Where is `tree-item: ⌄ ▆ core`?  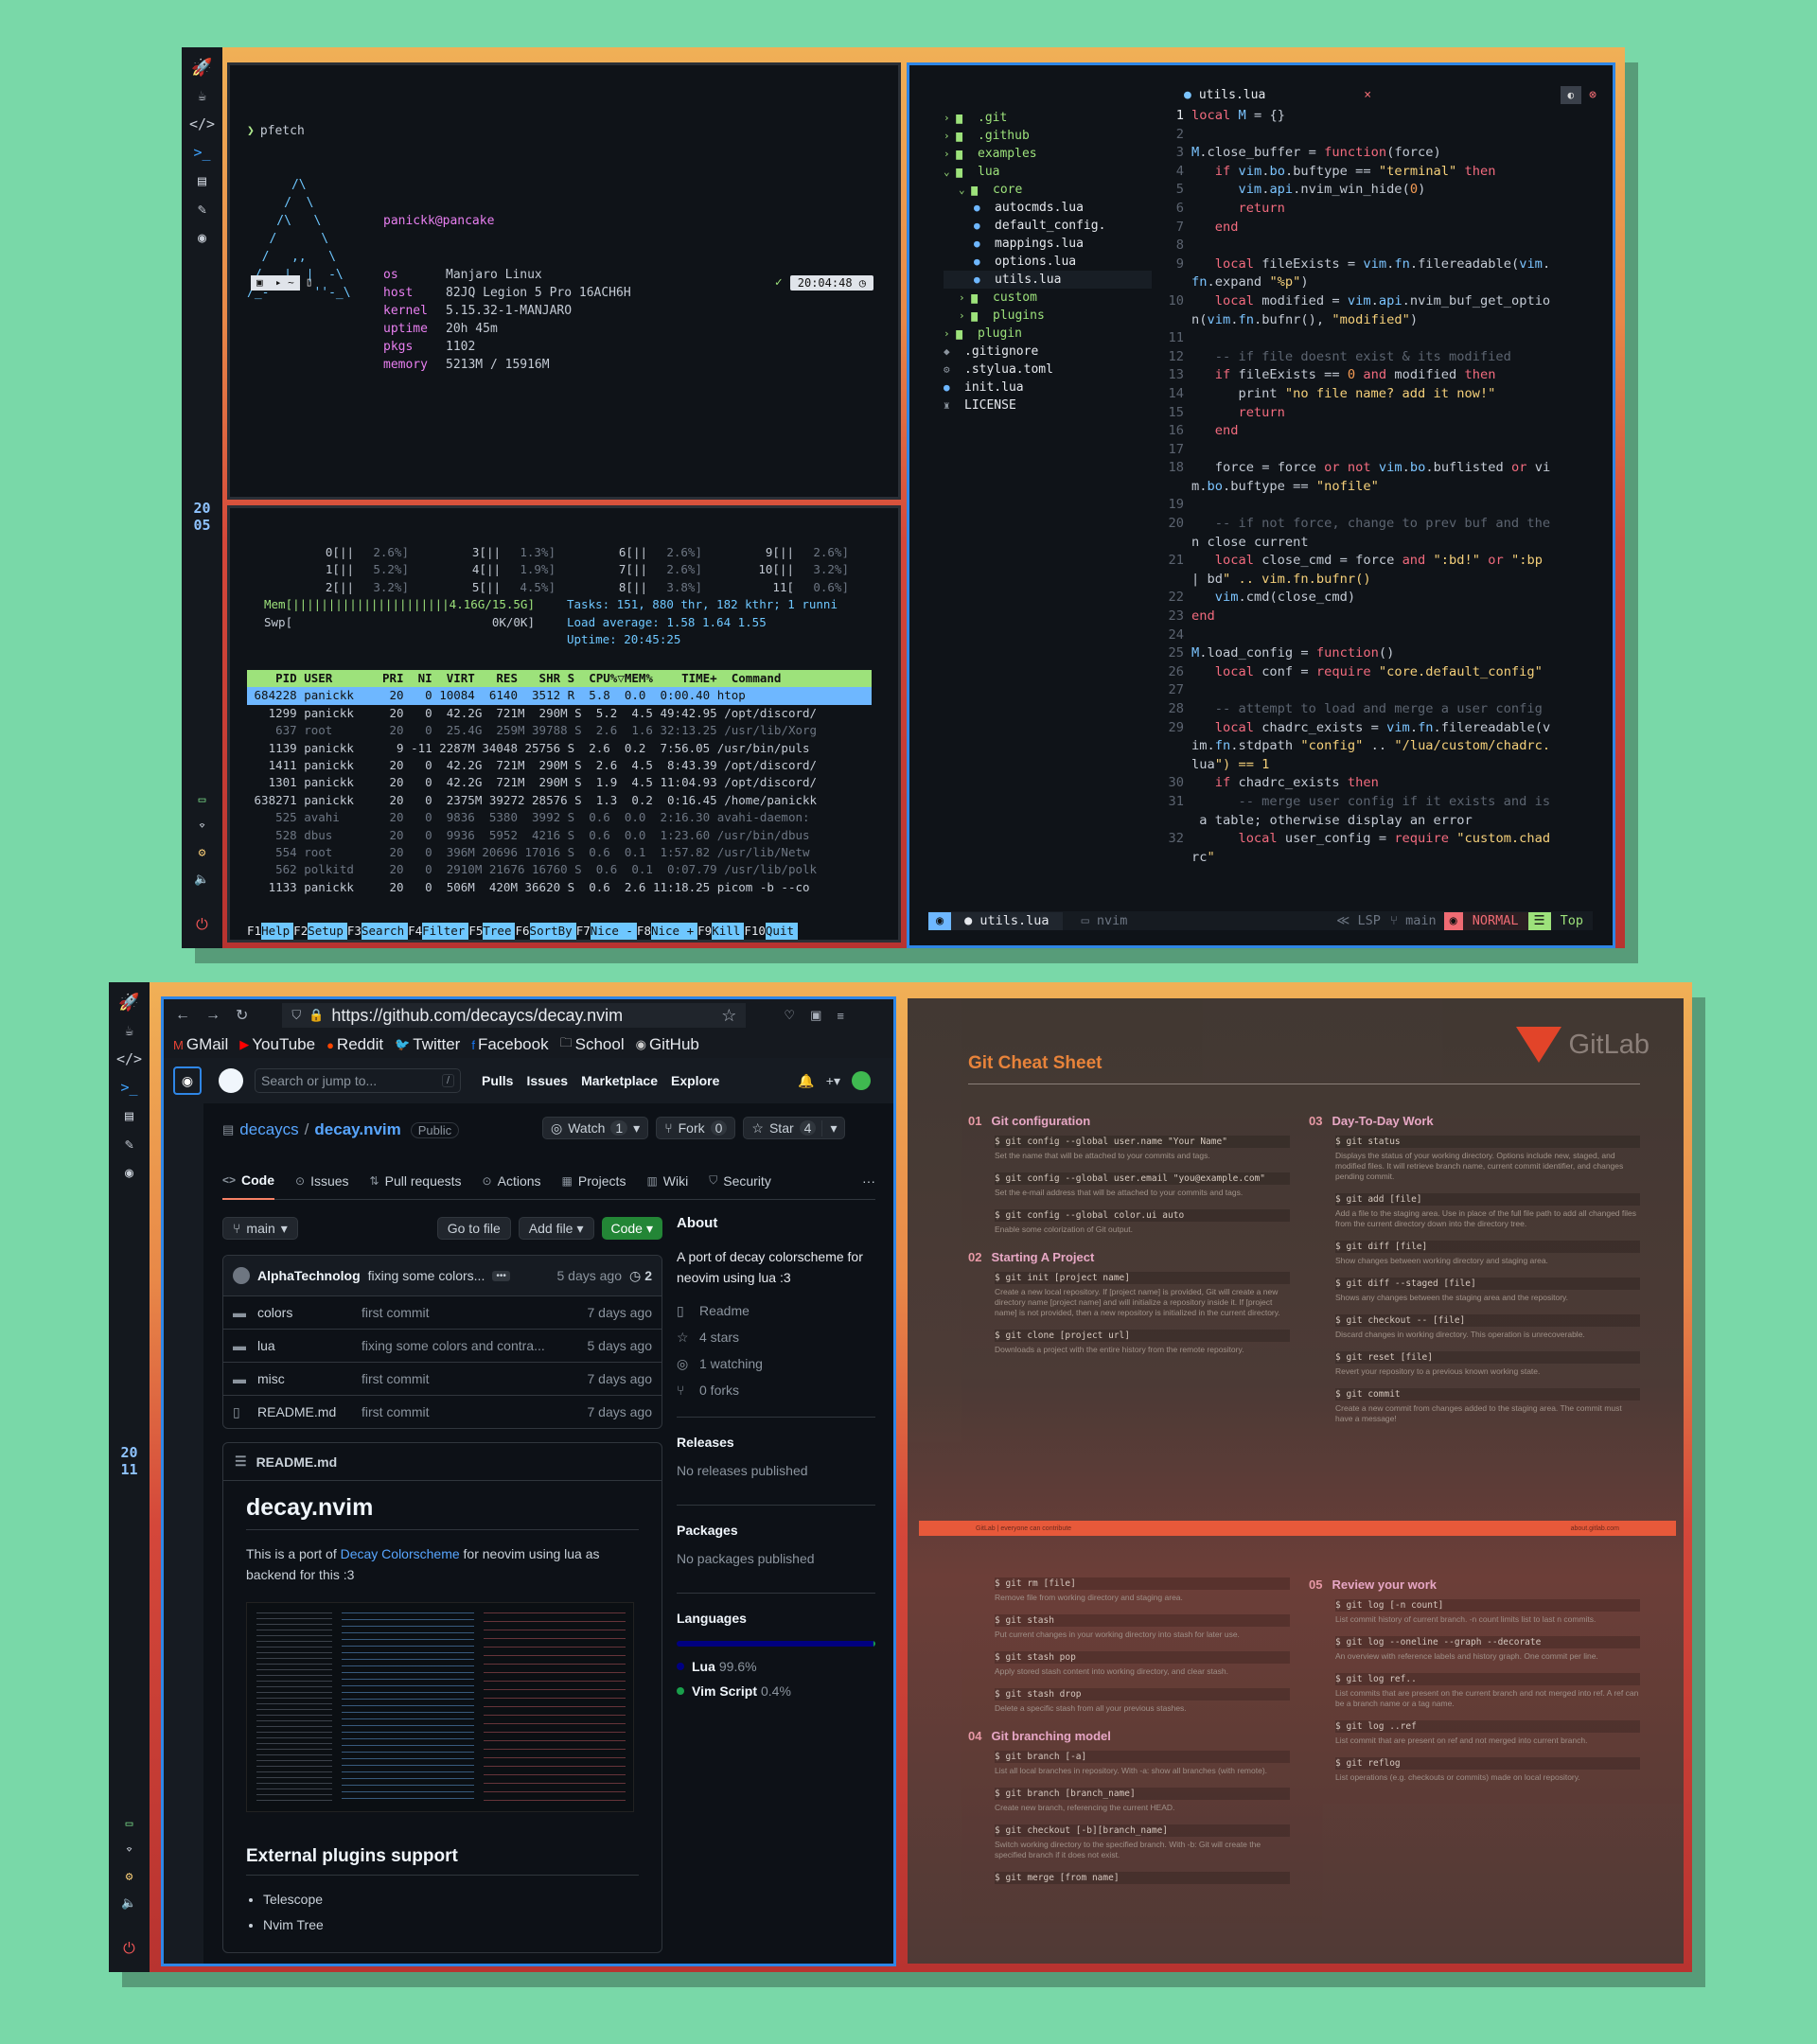 tree-item: ⌄ ▆ core is located at coordinates (1048, 190).